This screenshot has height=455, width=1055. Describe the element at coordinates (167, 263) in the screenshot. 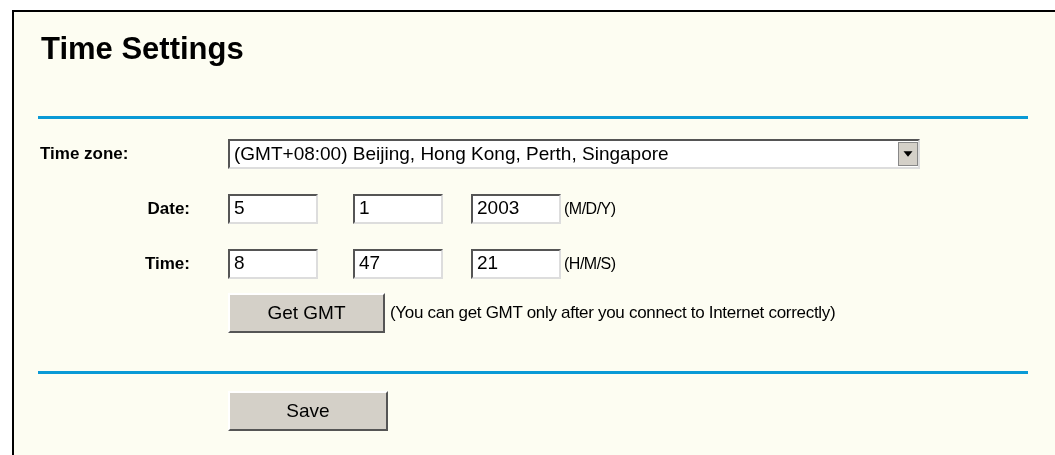

I see `field-label: Time:` at that location.